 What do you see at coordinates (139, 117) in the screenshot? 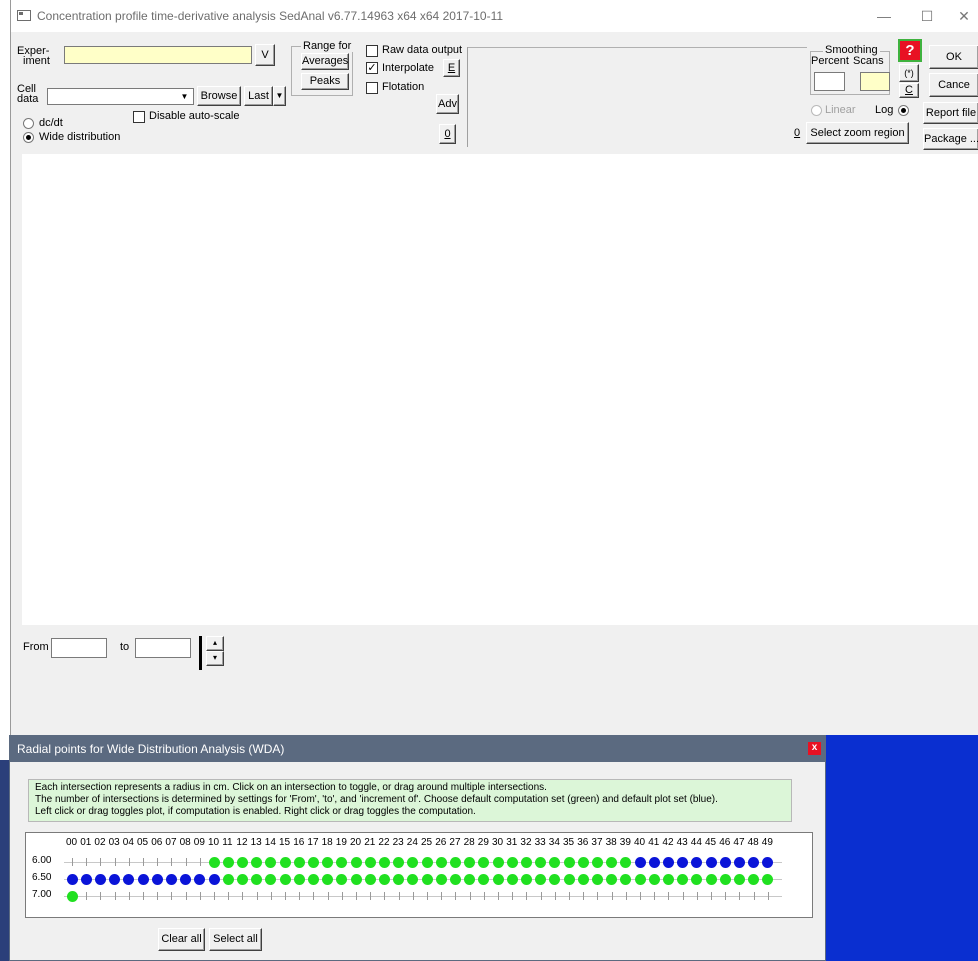
I see `disable-autoscale-checkbox` at bounding box center [139, 117].